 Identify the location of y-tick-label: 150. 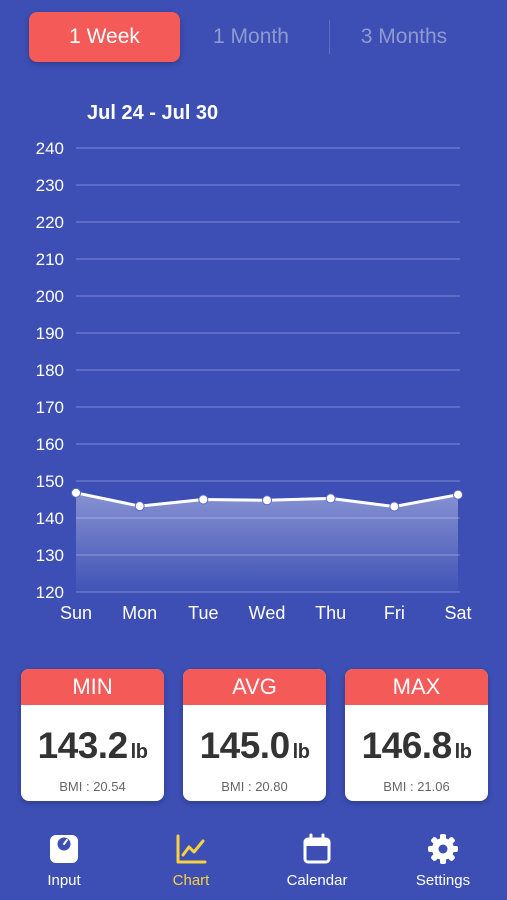
(50, 481).